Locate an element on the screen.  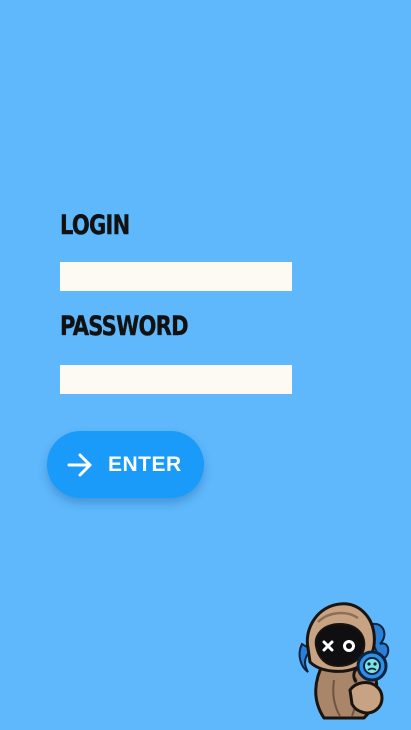
enter-button-label: ENTER is located at coordinates (145, 464).